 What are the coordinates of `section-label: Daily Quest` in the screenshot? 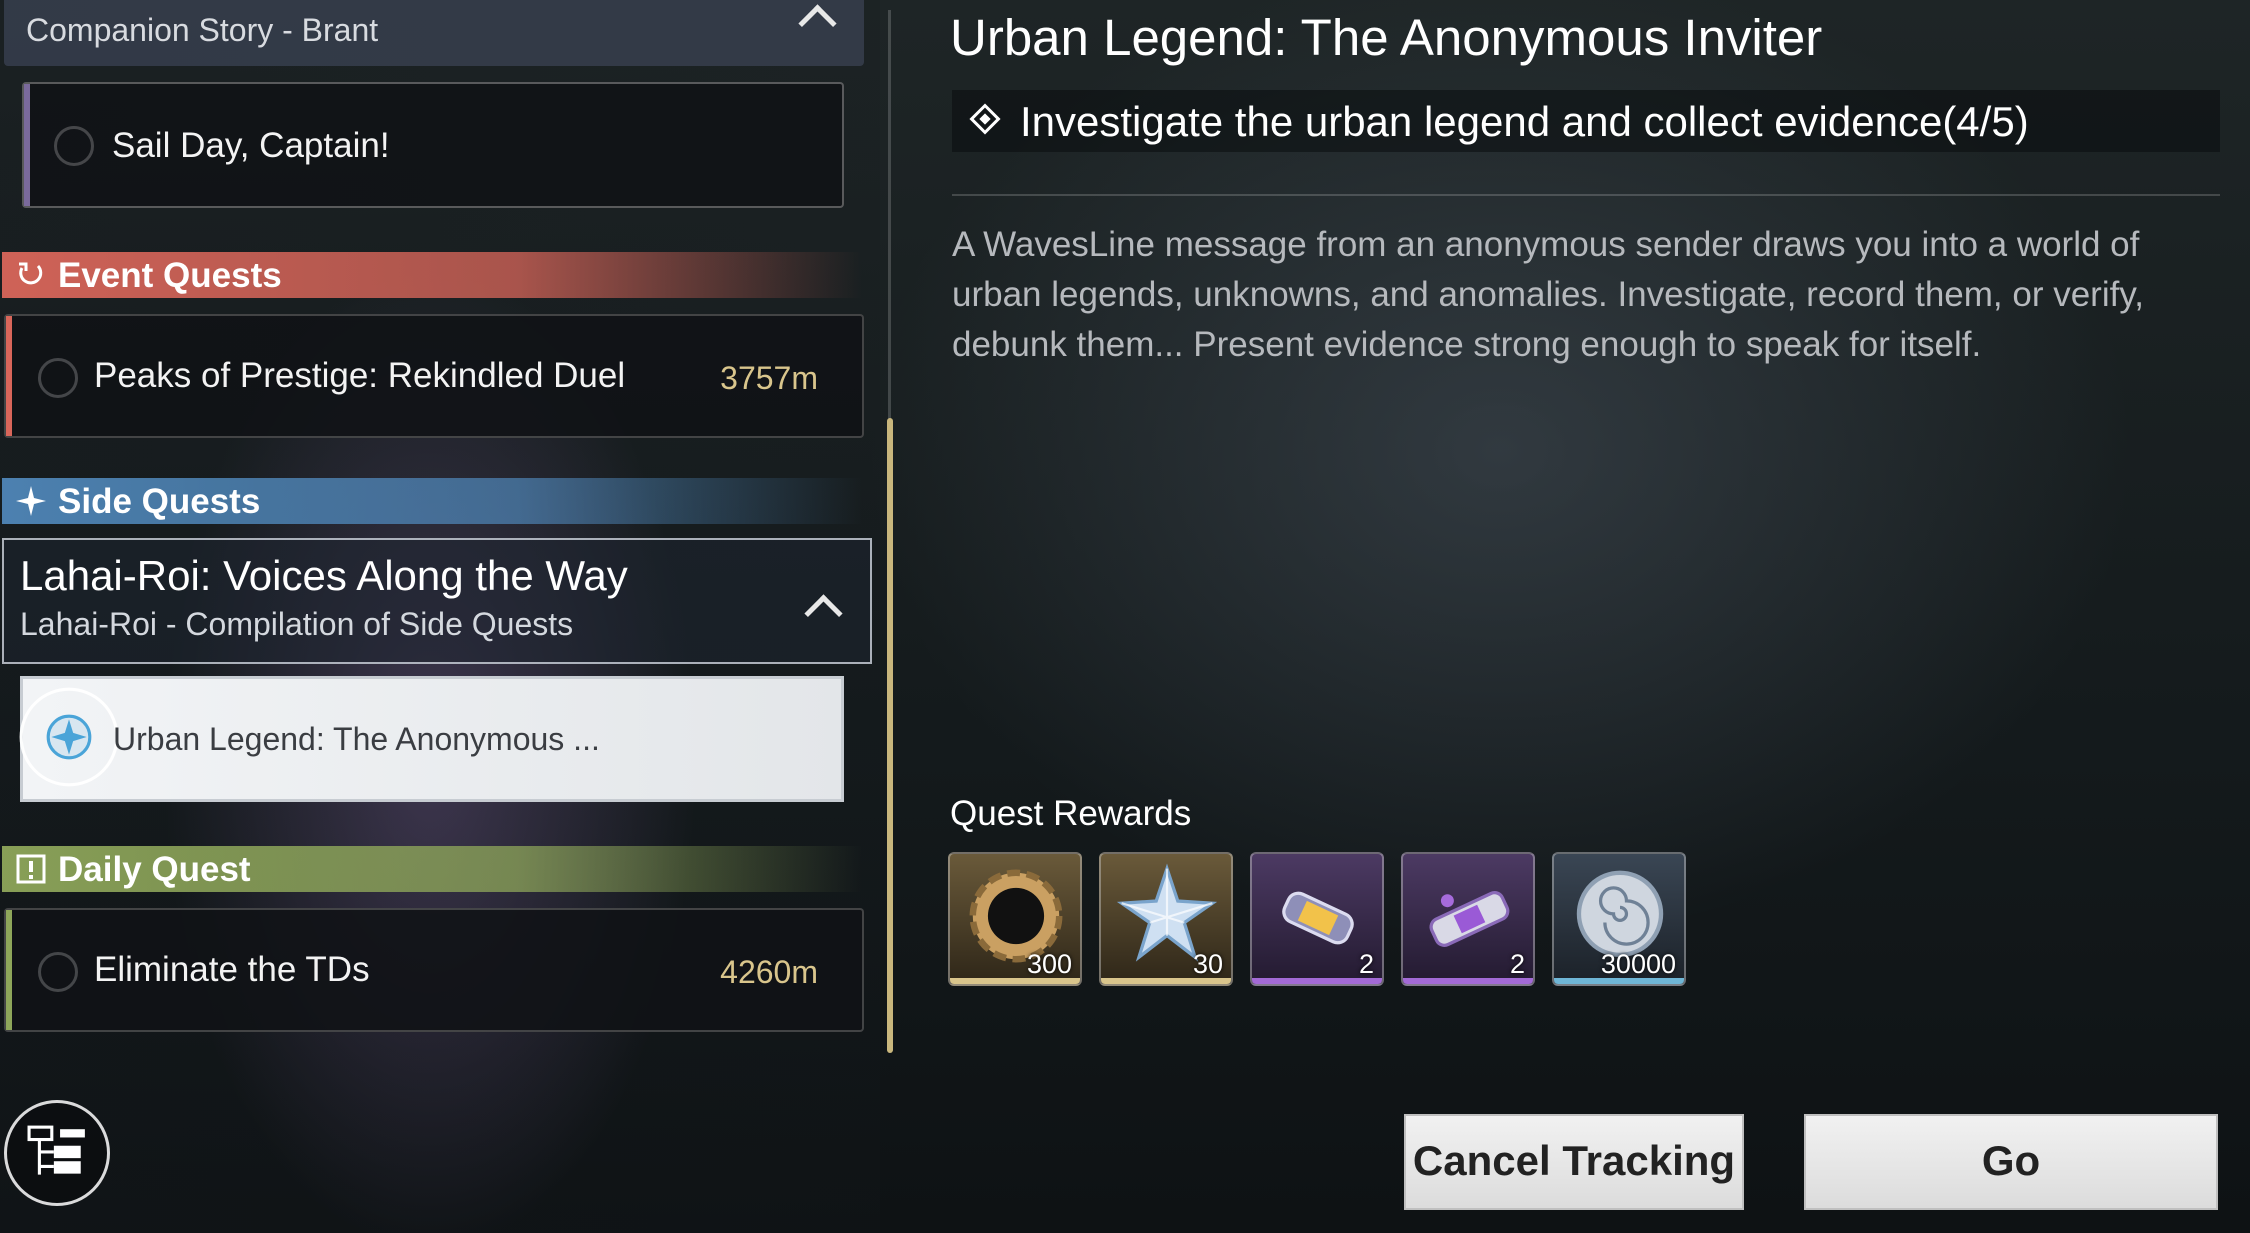 It's located at (154, 869).